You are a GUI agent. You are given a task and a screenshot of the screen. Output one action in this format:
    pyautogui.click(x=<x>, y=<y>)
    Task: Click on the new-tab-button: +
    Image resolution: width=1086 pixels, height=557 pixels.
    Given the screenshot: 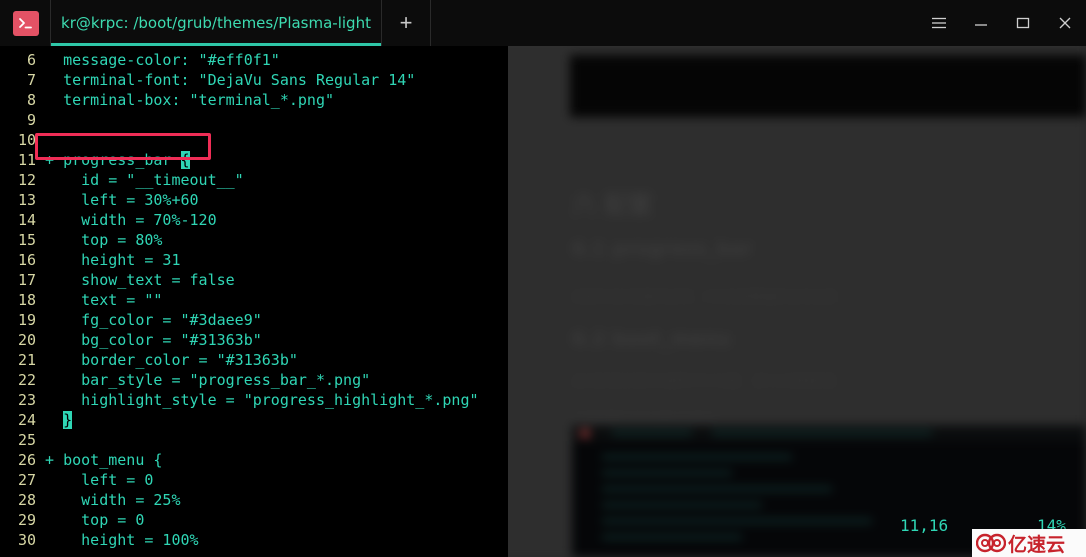 What is the action you would take?
    pyautogui.click(x=406, y=23)
    